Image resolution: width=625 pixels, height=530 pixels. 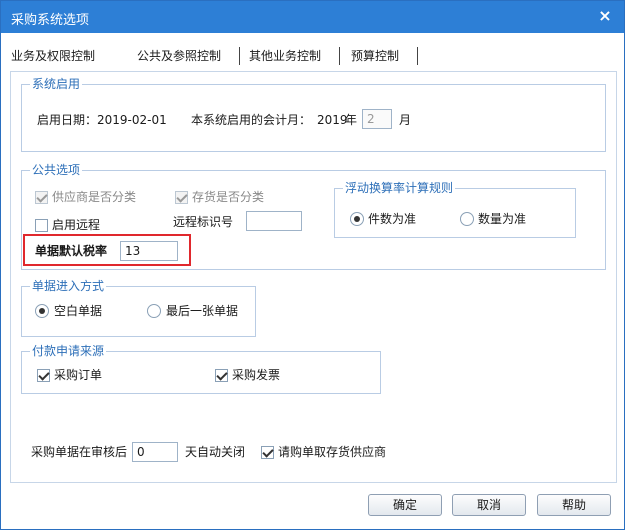 What do you see at coordinates (53, 56) in the screenshot?
I see `tab-business-permission: 业务及权限控制` at bounding box center [53, 56].